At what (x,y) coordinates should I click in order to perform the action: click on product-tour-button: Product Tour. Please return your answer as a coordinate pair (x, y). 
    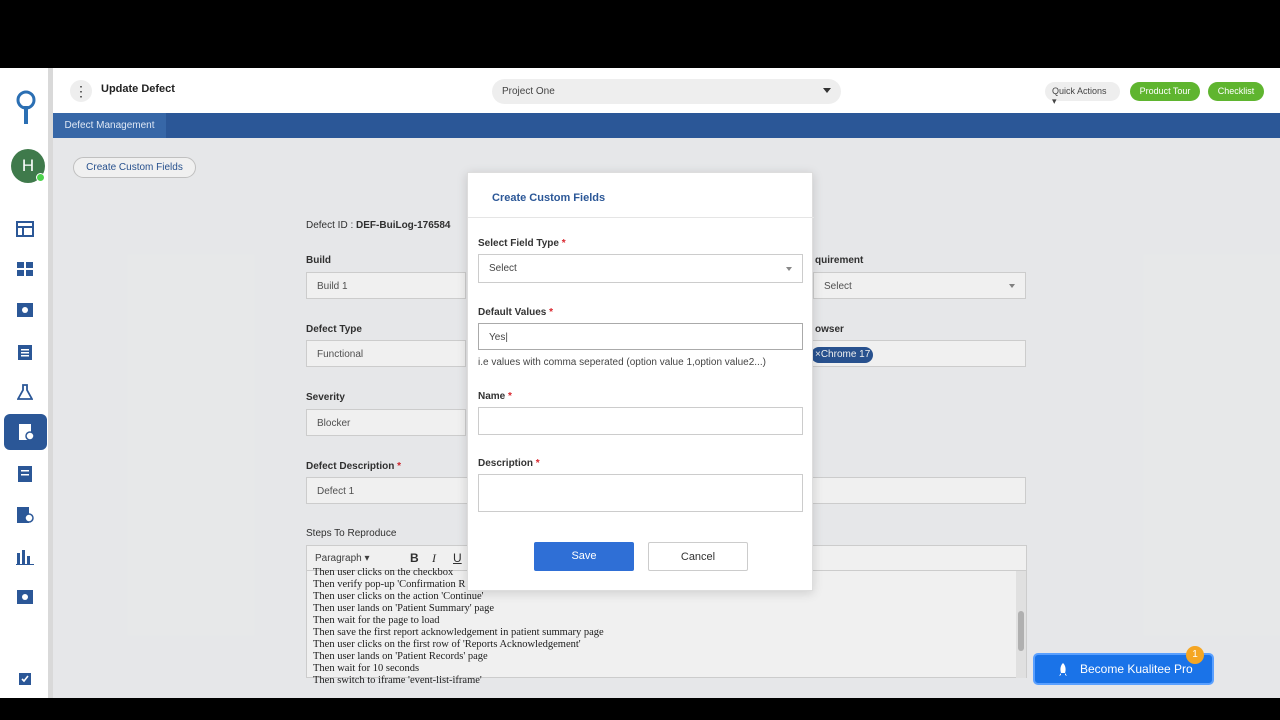
    Looking at the image, I should click on (1165, 91).